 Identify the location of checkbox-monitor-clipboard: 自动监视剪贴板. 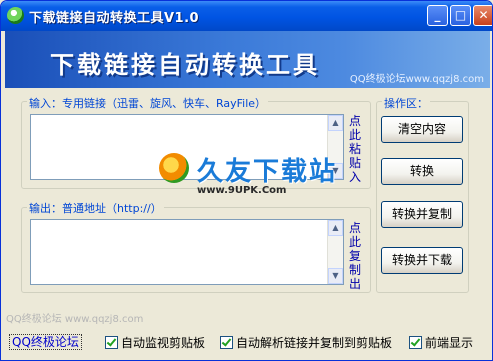
(155, 342).